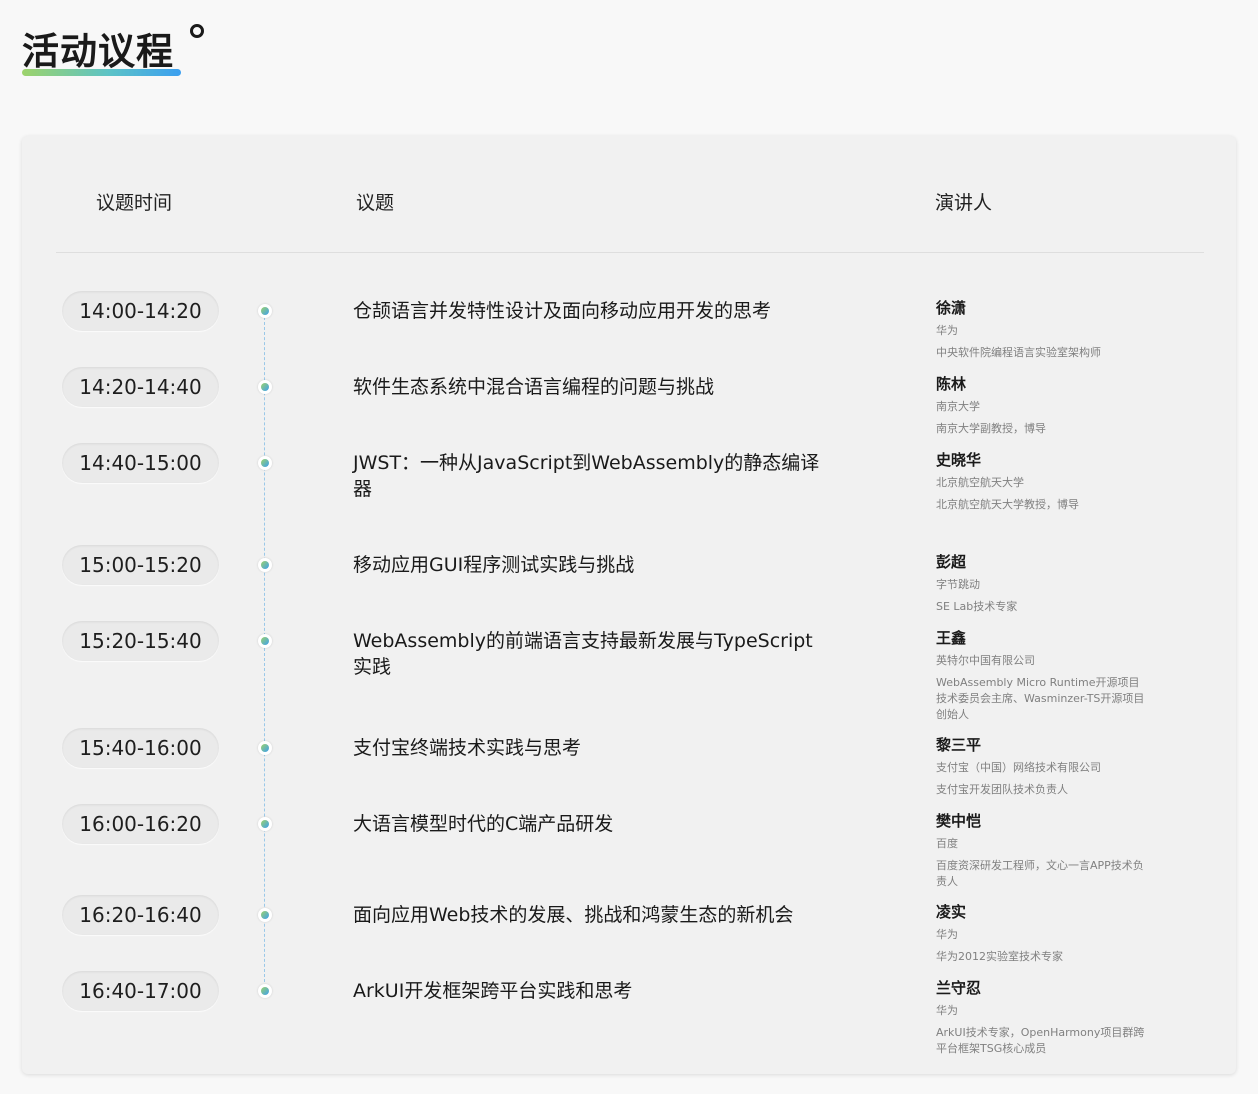 This screenshot has width=1258, height=1094. What do you see at coordinates (586, 476) in the screenshot?
I see `topic-title: JWST：一种从JavaScript到WebAssembly的静态编译器` at bounding box center [586, 476].